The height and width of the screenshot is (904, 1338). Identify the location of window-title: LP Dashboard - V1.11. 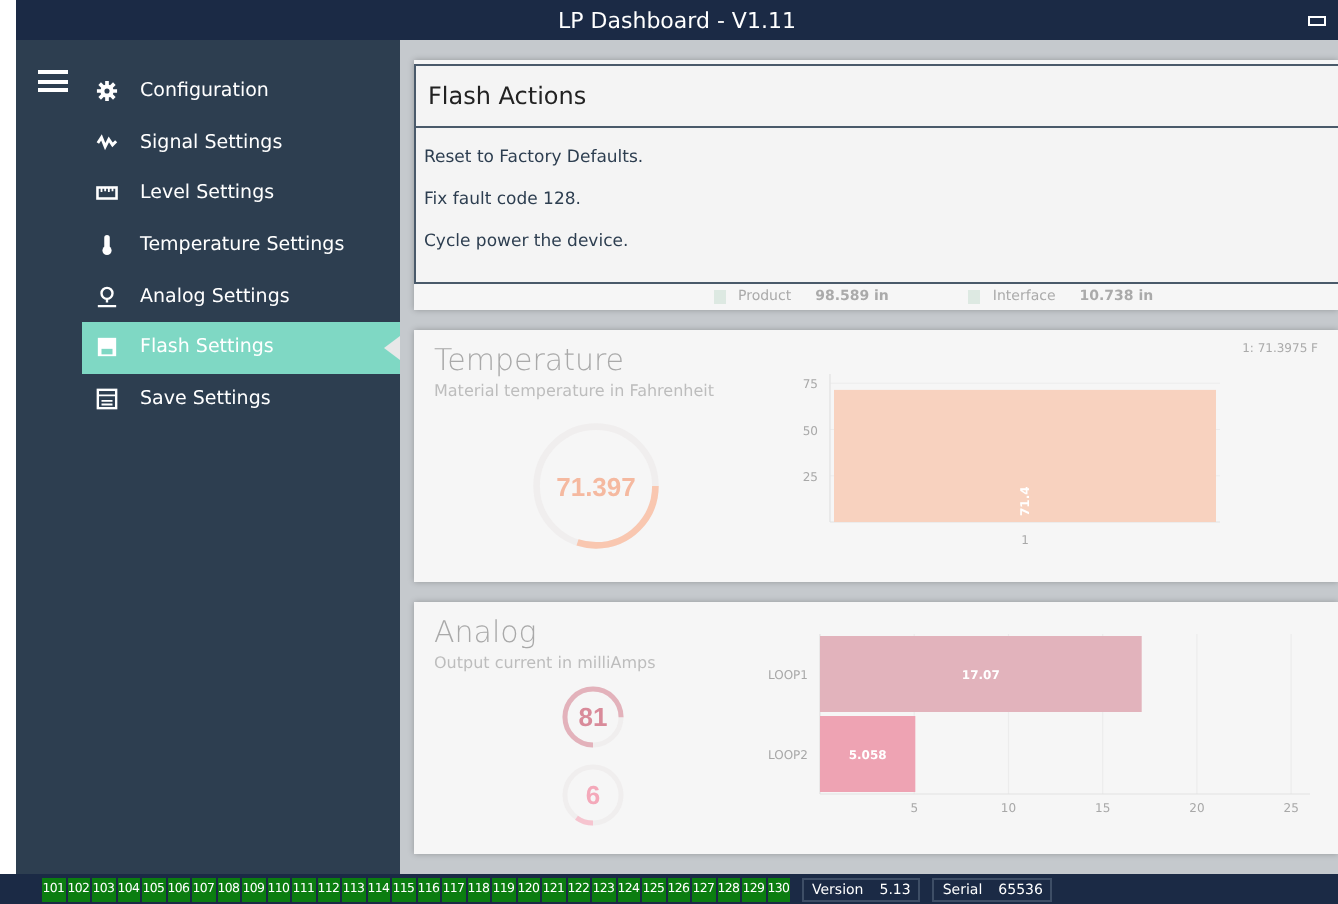
(677, 20).